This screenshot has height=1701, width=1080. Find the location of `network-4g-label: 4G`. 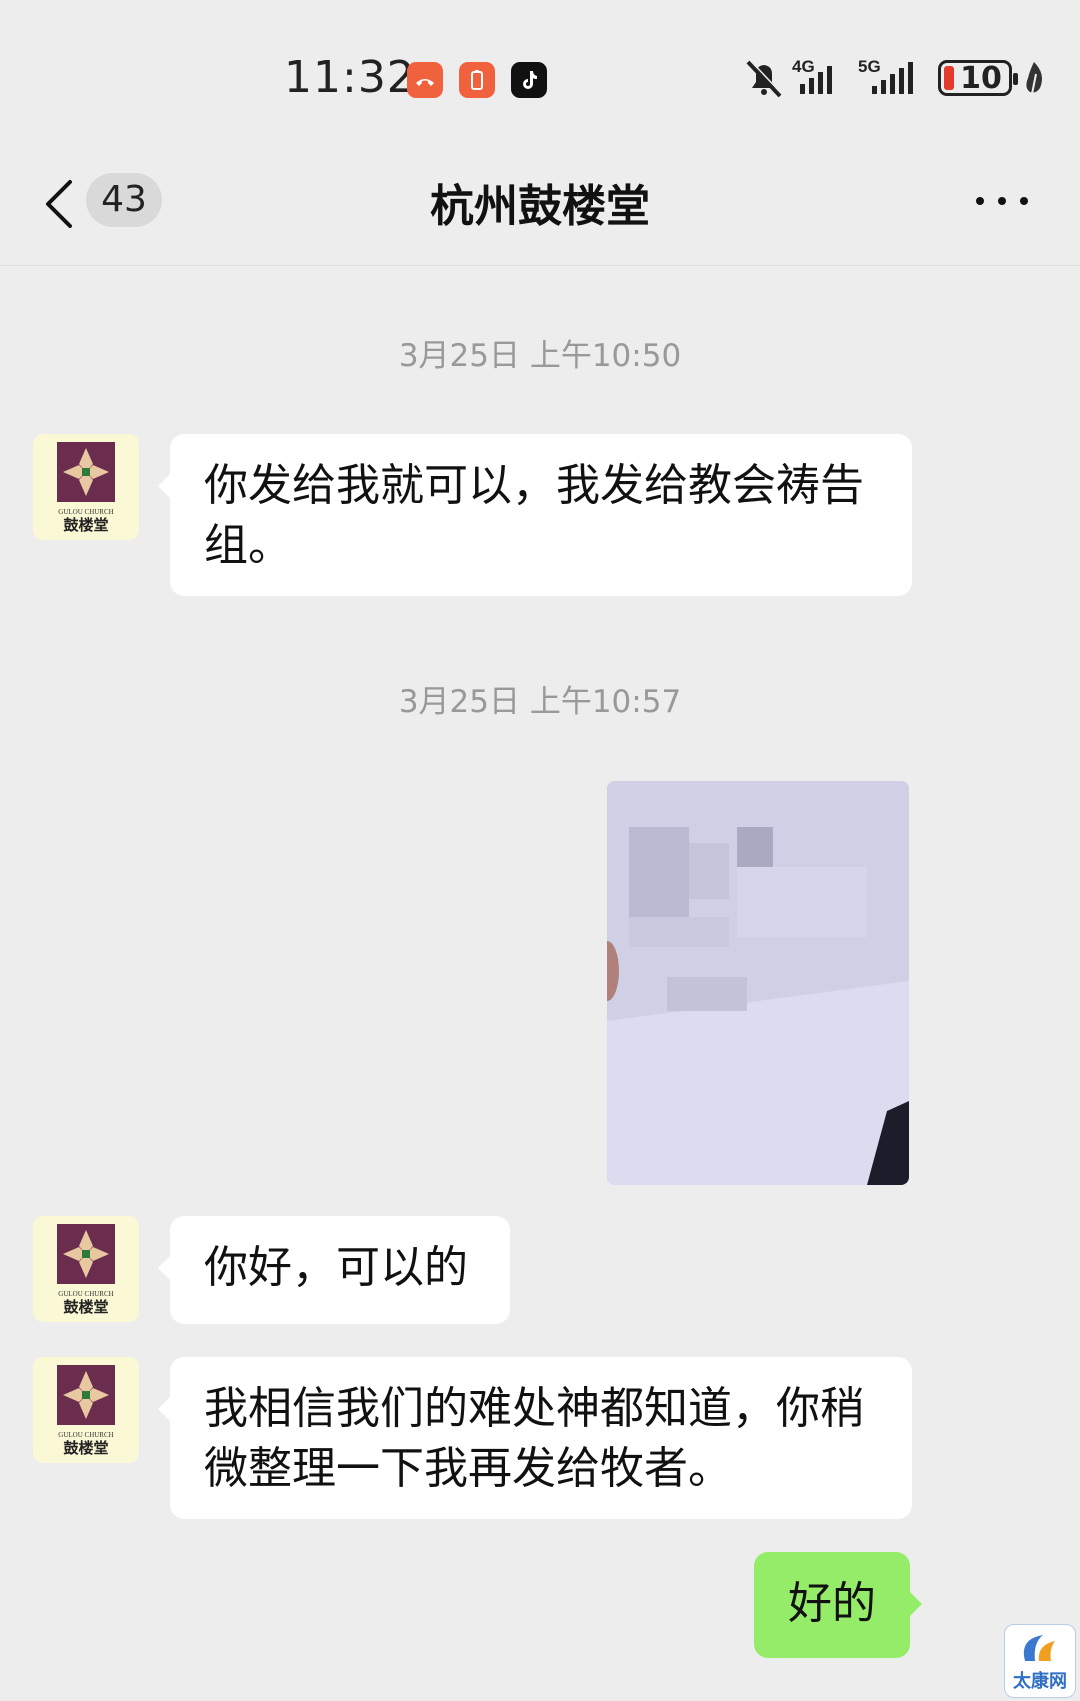

network-4g-label: 4G is located at coordinates (803, 66).